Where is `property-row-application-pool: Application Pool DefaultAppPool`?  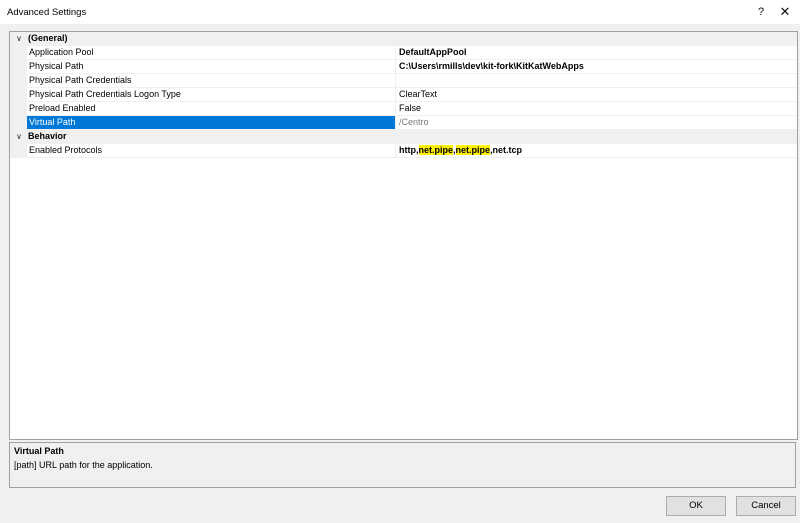
property-row-application-pool: Application Pool DefaultAppPool is located at coordinates (403, 53).